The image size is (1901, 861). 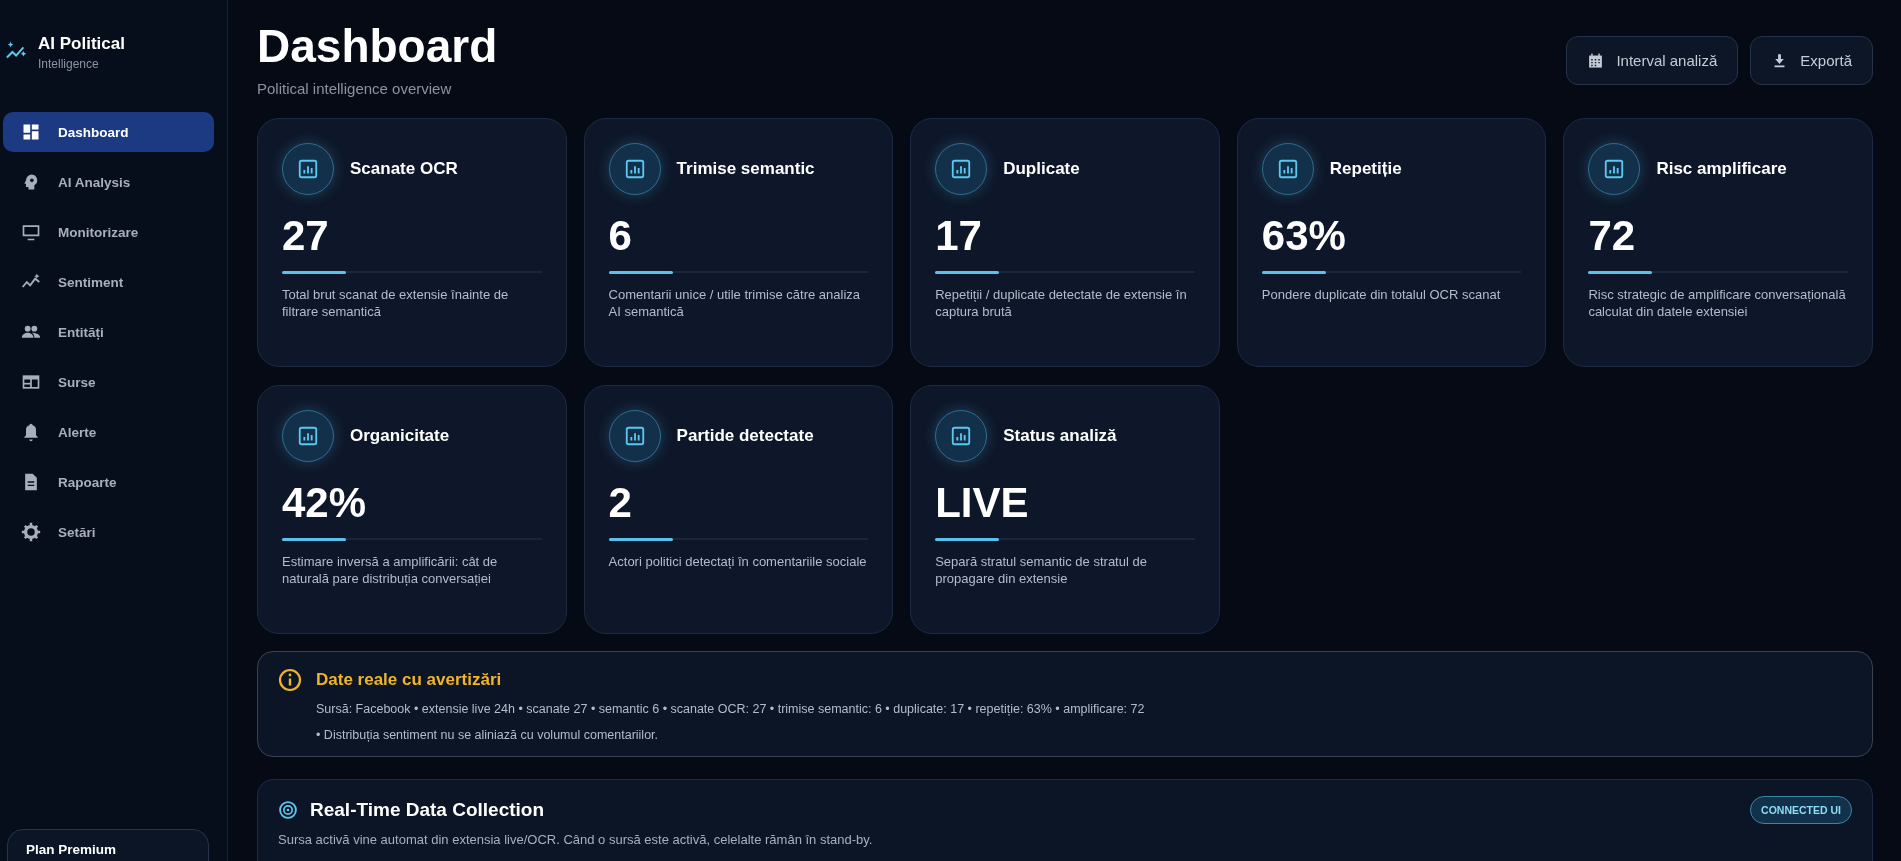 What do you see at coordinates (288, 810) in the screenshot?
I see `target-icon` at bounding box center [288, 810].